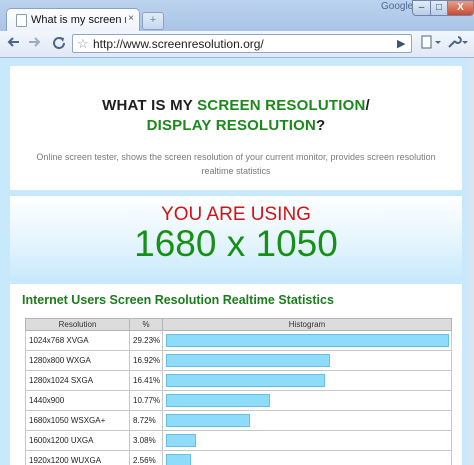 The width and height of the screenshot is (474, 465). What do you see at coordinates (59, 44) in the screenshot?
I see `reload-icon` at bounding box center [59, 44].